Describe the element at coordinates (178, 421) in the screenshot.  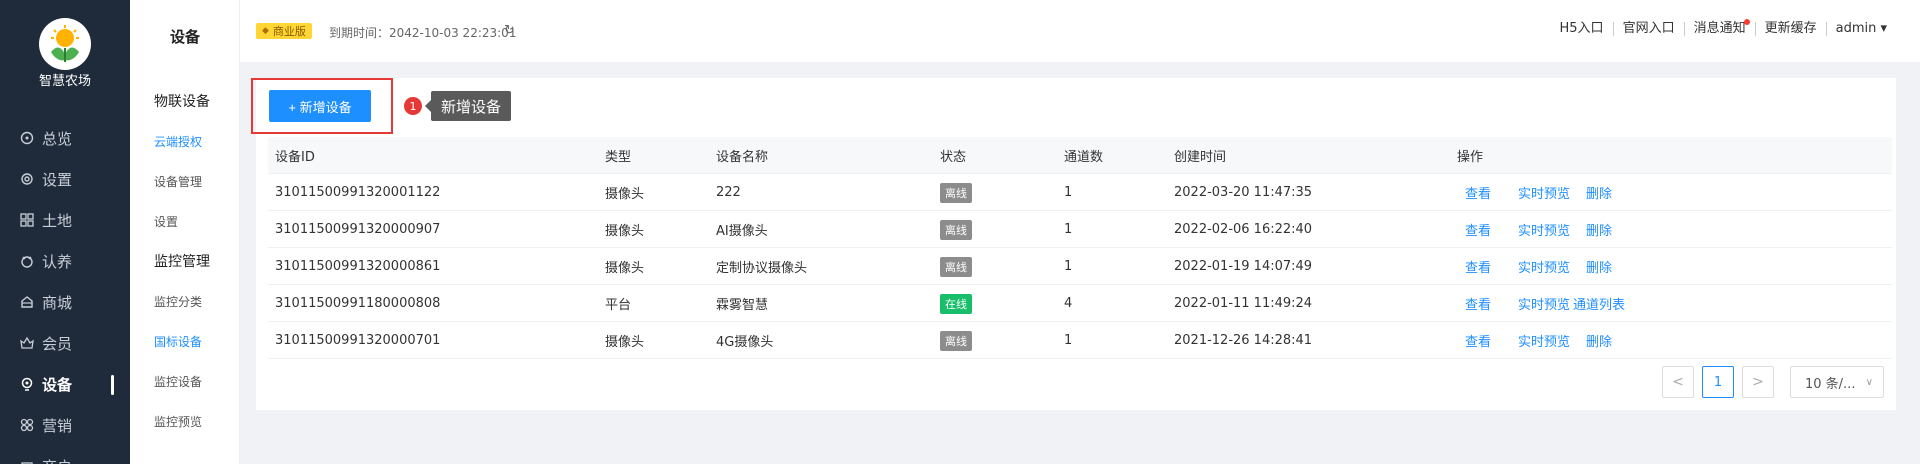
I see `sub-item-monitor-preview: 监控预览` at that location.